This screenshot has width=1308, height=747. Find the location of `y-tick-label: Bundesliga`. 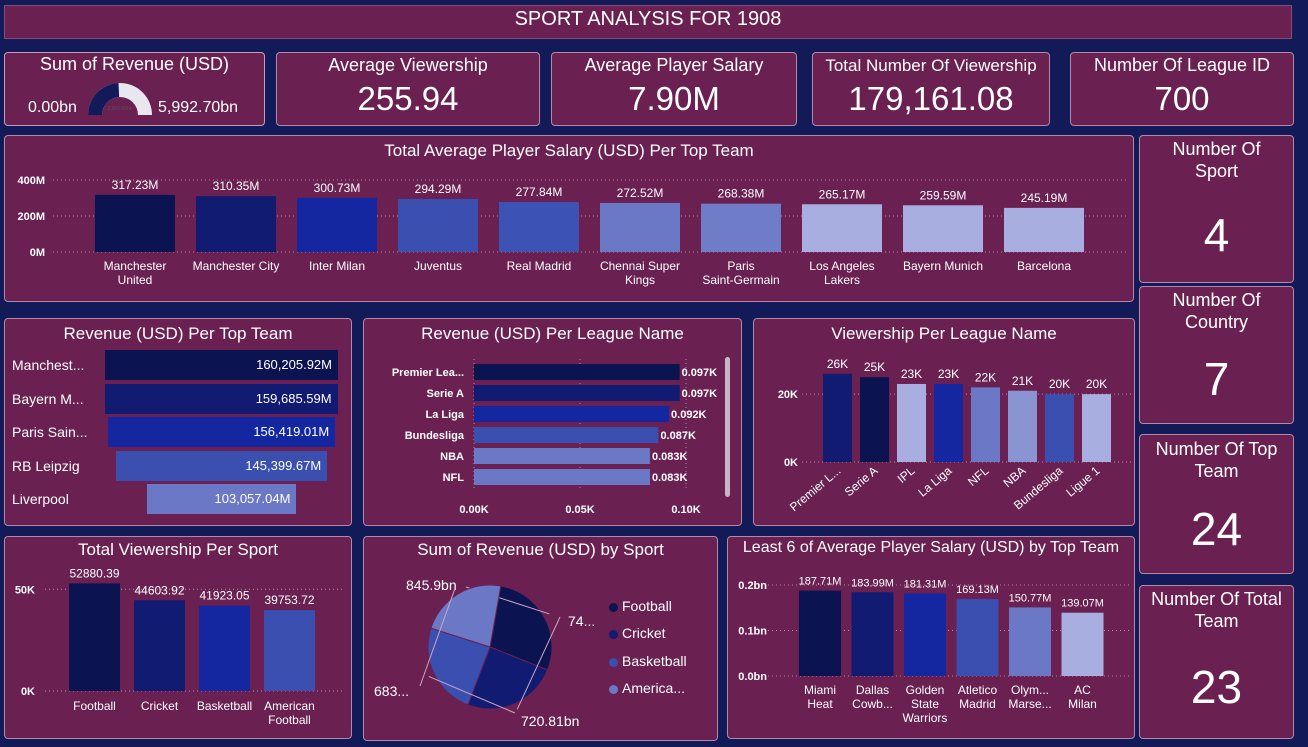

y-tick-label: Bundesliga is located at coordinates (435, 436).